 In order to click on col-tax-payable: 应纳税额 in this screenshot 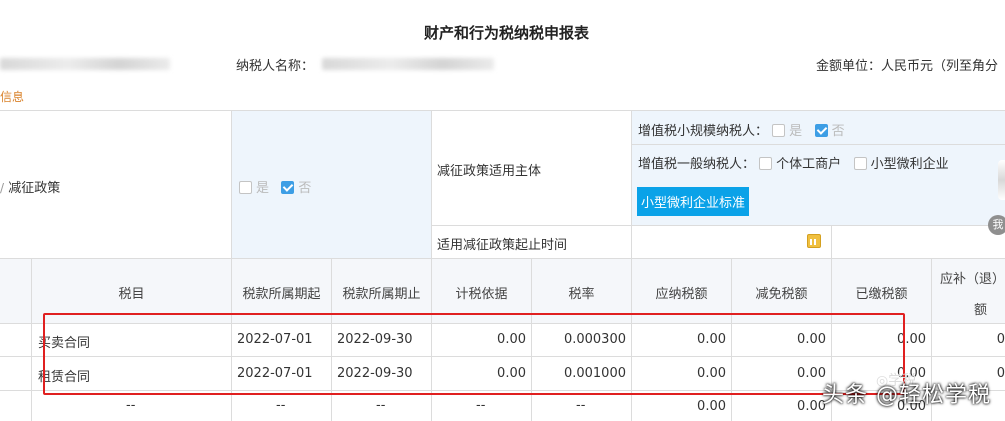, I will do `click(681, 294)`.